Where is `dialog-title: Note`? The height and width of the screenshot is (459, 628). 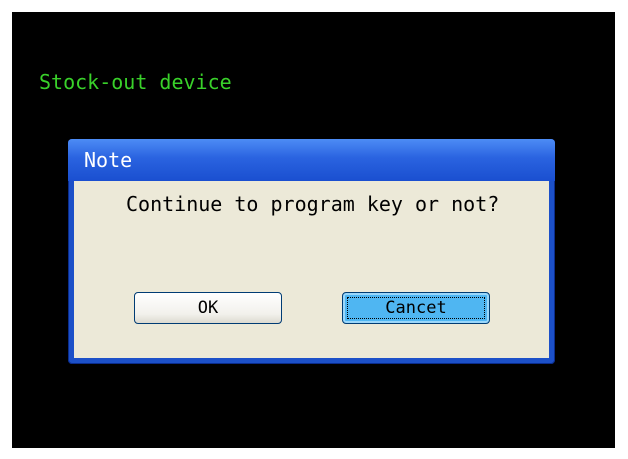
dialog-title: Note is located at coordinates (108, 160).